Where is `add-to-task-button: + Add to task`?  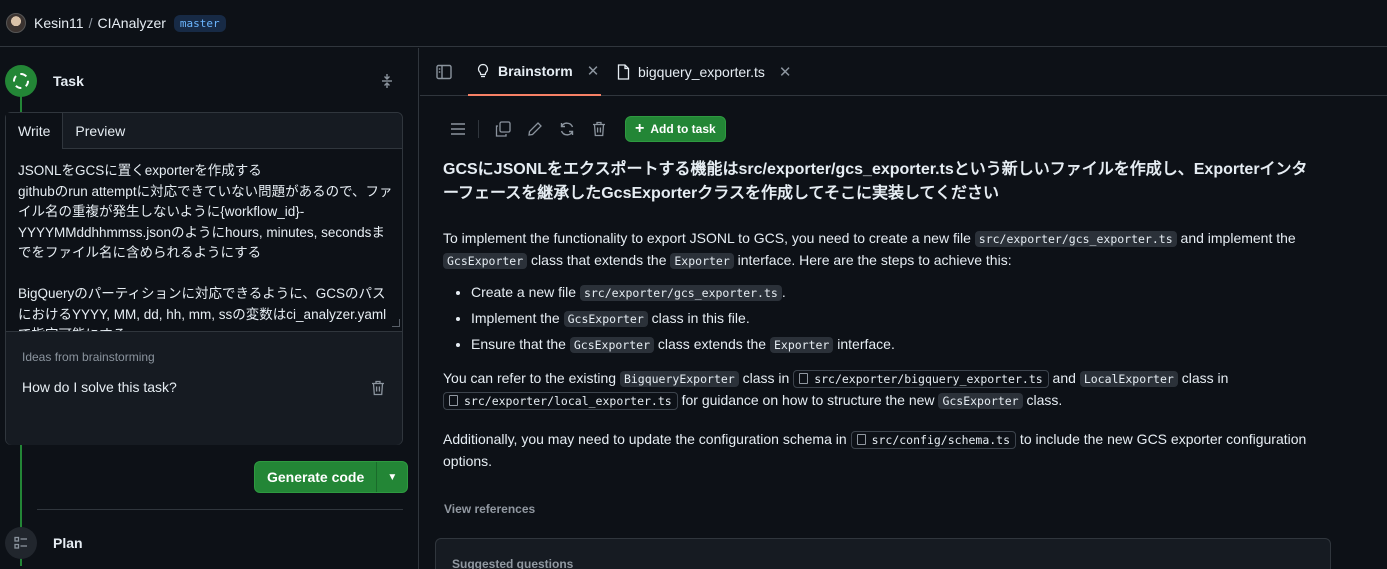 add-to-task-button: + Add to task is located at coordinates (675, 129).